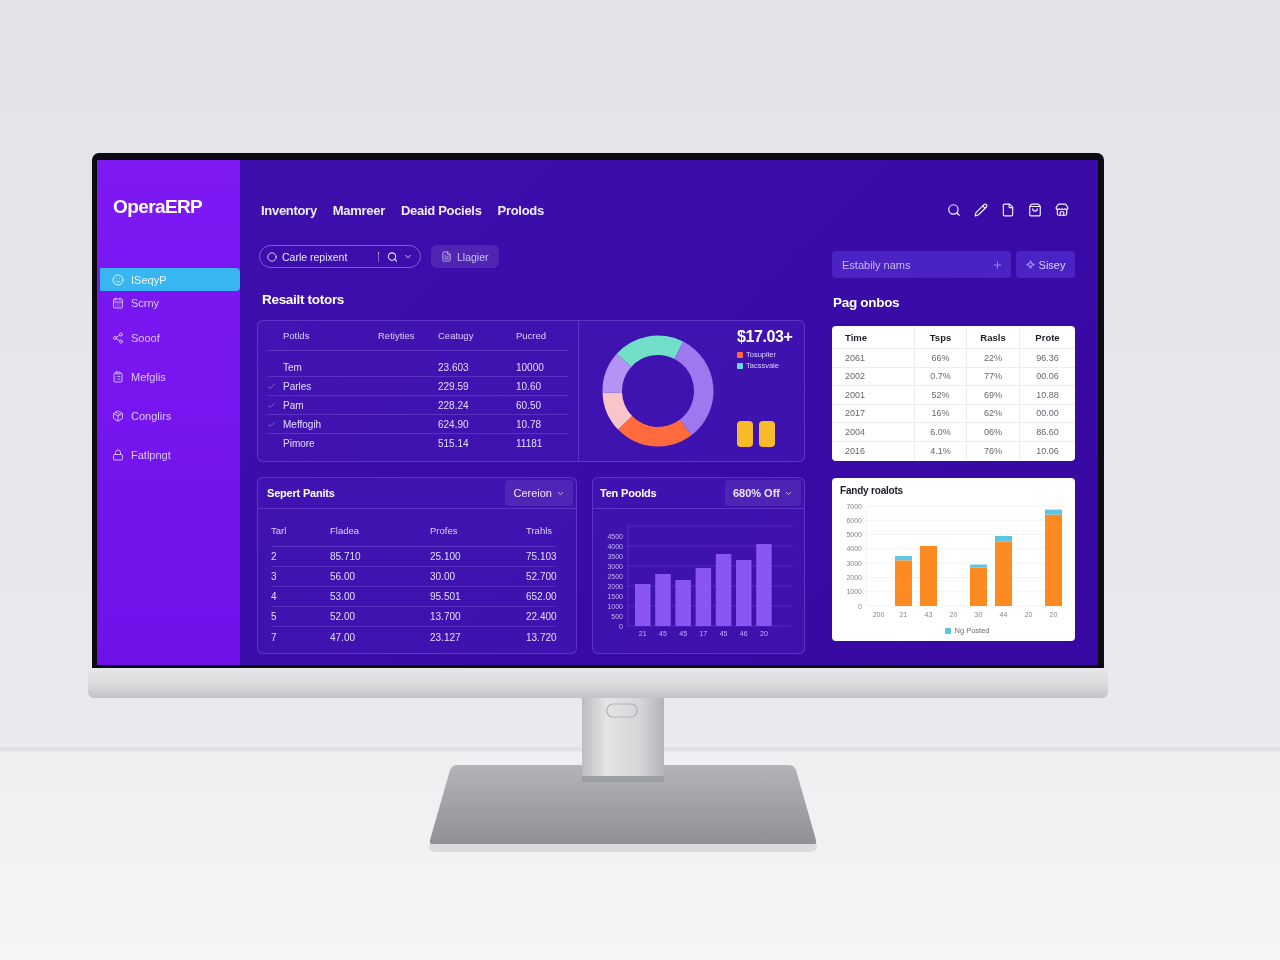  I want to click on table-cell-text: 2017, so click(855, 414).